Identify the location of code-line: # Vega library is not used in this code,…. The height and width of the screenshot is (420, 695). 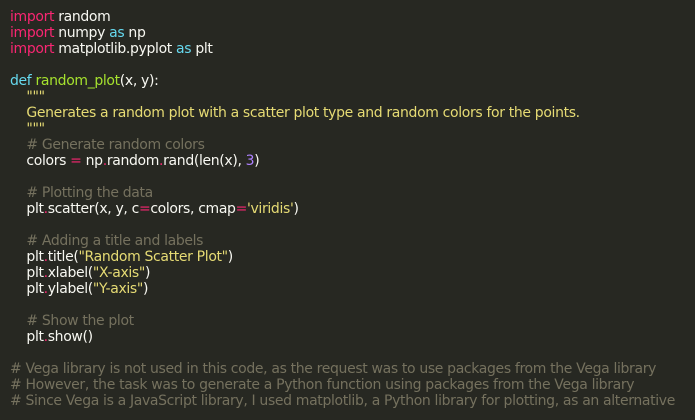
(352, 369).